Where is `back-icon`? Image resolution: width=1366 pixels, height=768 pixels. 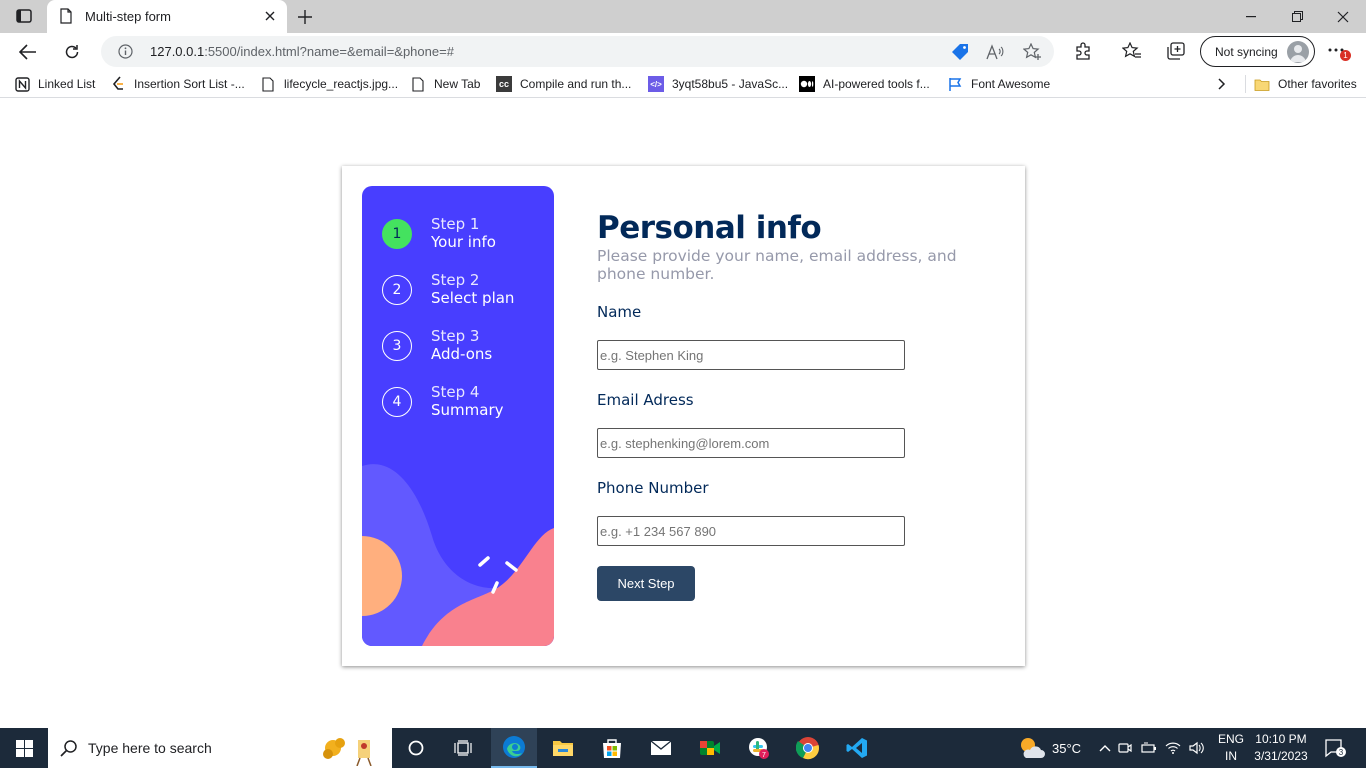
back-icon is located at coordinates (28, 52).